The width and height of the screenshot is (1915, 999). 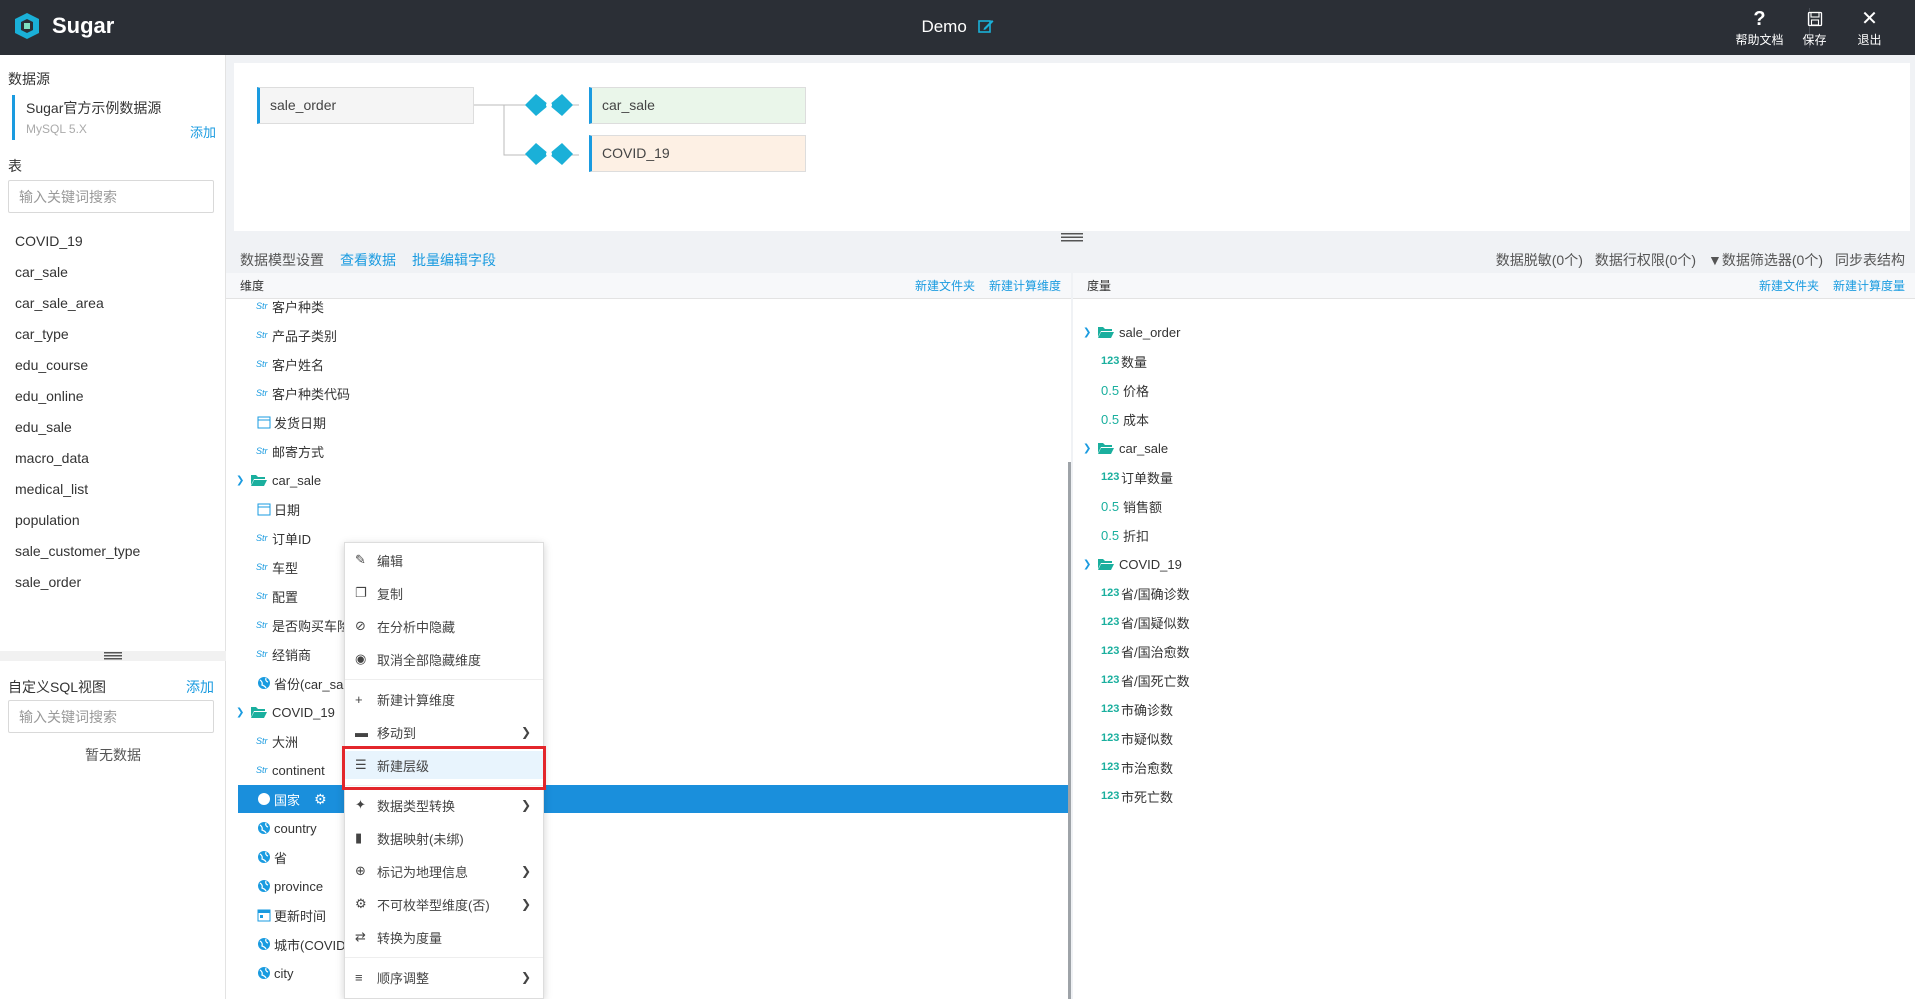 I want to click on measure-folder: ❯ car_sale, so click(x=1125, y=448).